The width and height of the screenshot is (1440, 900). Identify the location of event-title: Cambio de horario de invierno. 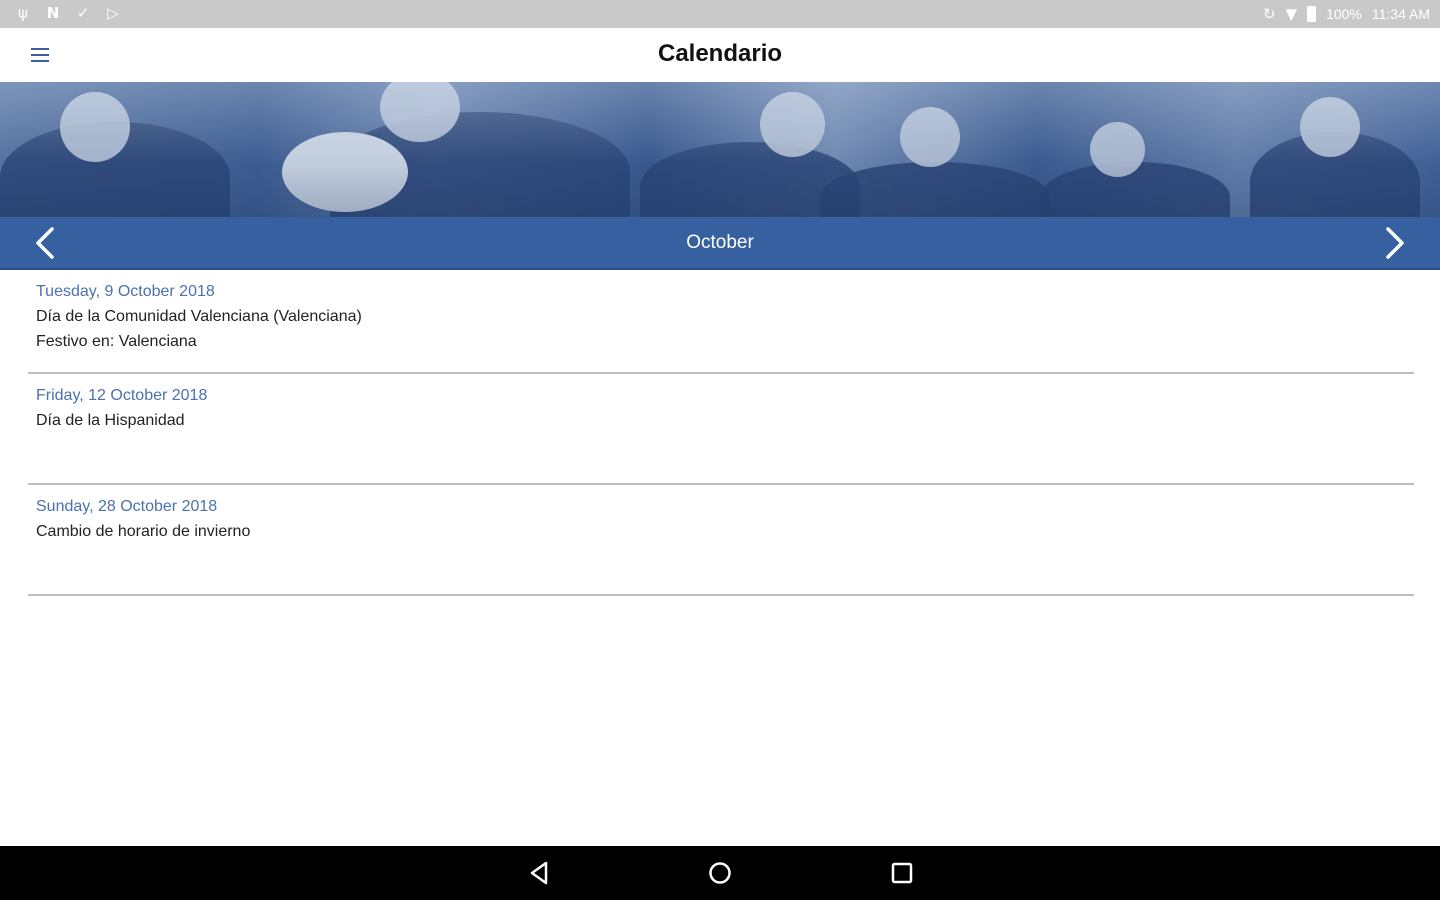
(143, 531).